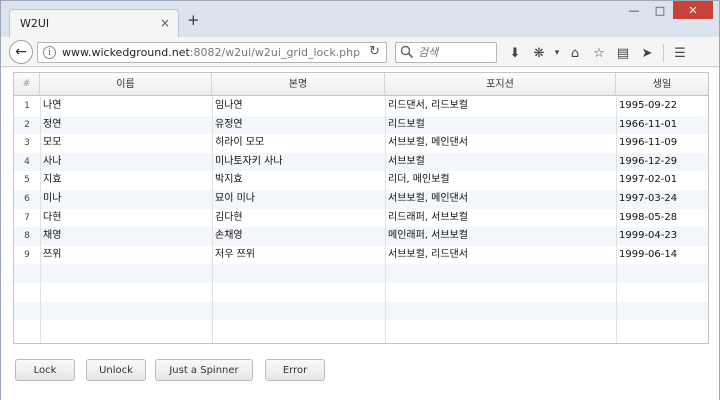 This screenshot has height=400, width=720. What do you see at coordinates (52, 198) in the screenshot?
I see `cell-name: 미나` at bounding box center [52, 198].